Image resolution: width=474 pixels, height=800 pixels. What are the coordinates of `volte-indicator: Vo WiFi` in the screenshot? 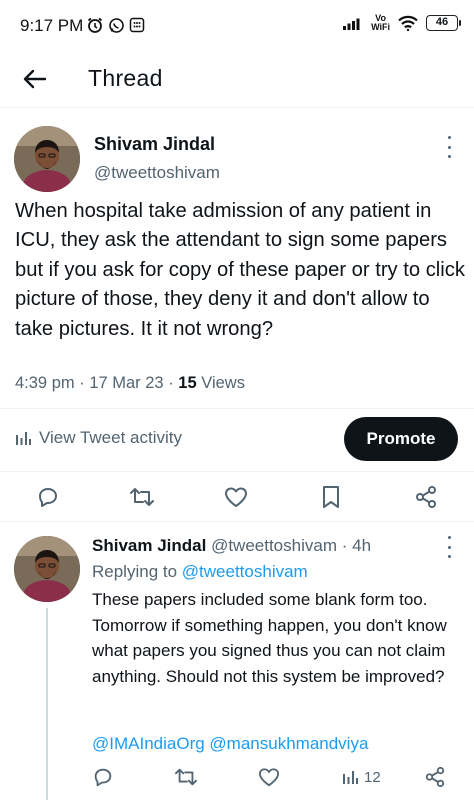 It's located at (380, 23).